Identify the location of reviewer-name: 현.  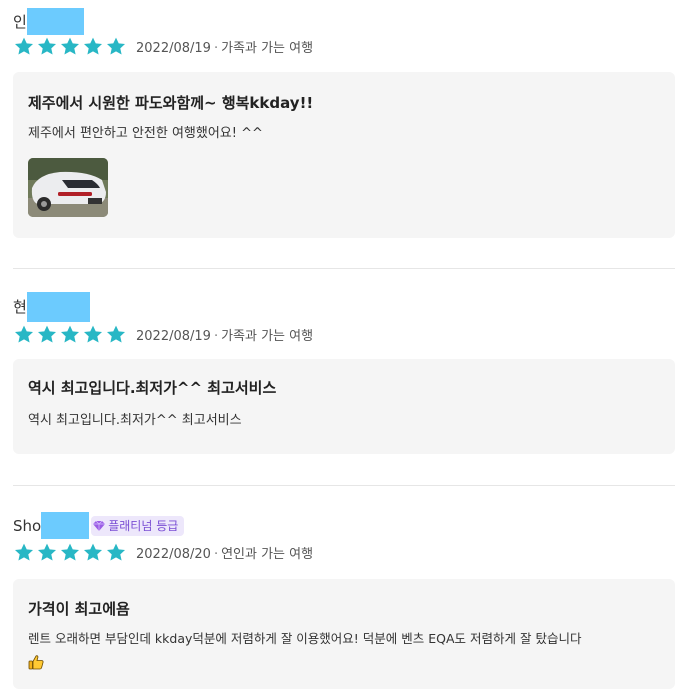
(51, 307).